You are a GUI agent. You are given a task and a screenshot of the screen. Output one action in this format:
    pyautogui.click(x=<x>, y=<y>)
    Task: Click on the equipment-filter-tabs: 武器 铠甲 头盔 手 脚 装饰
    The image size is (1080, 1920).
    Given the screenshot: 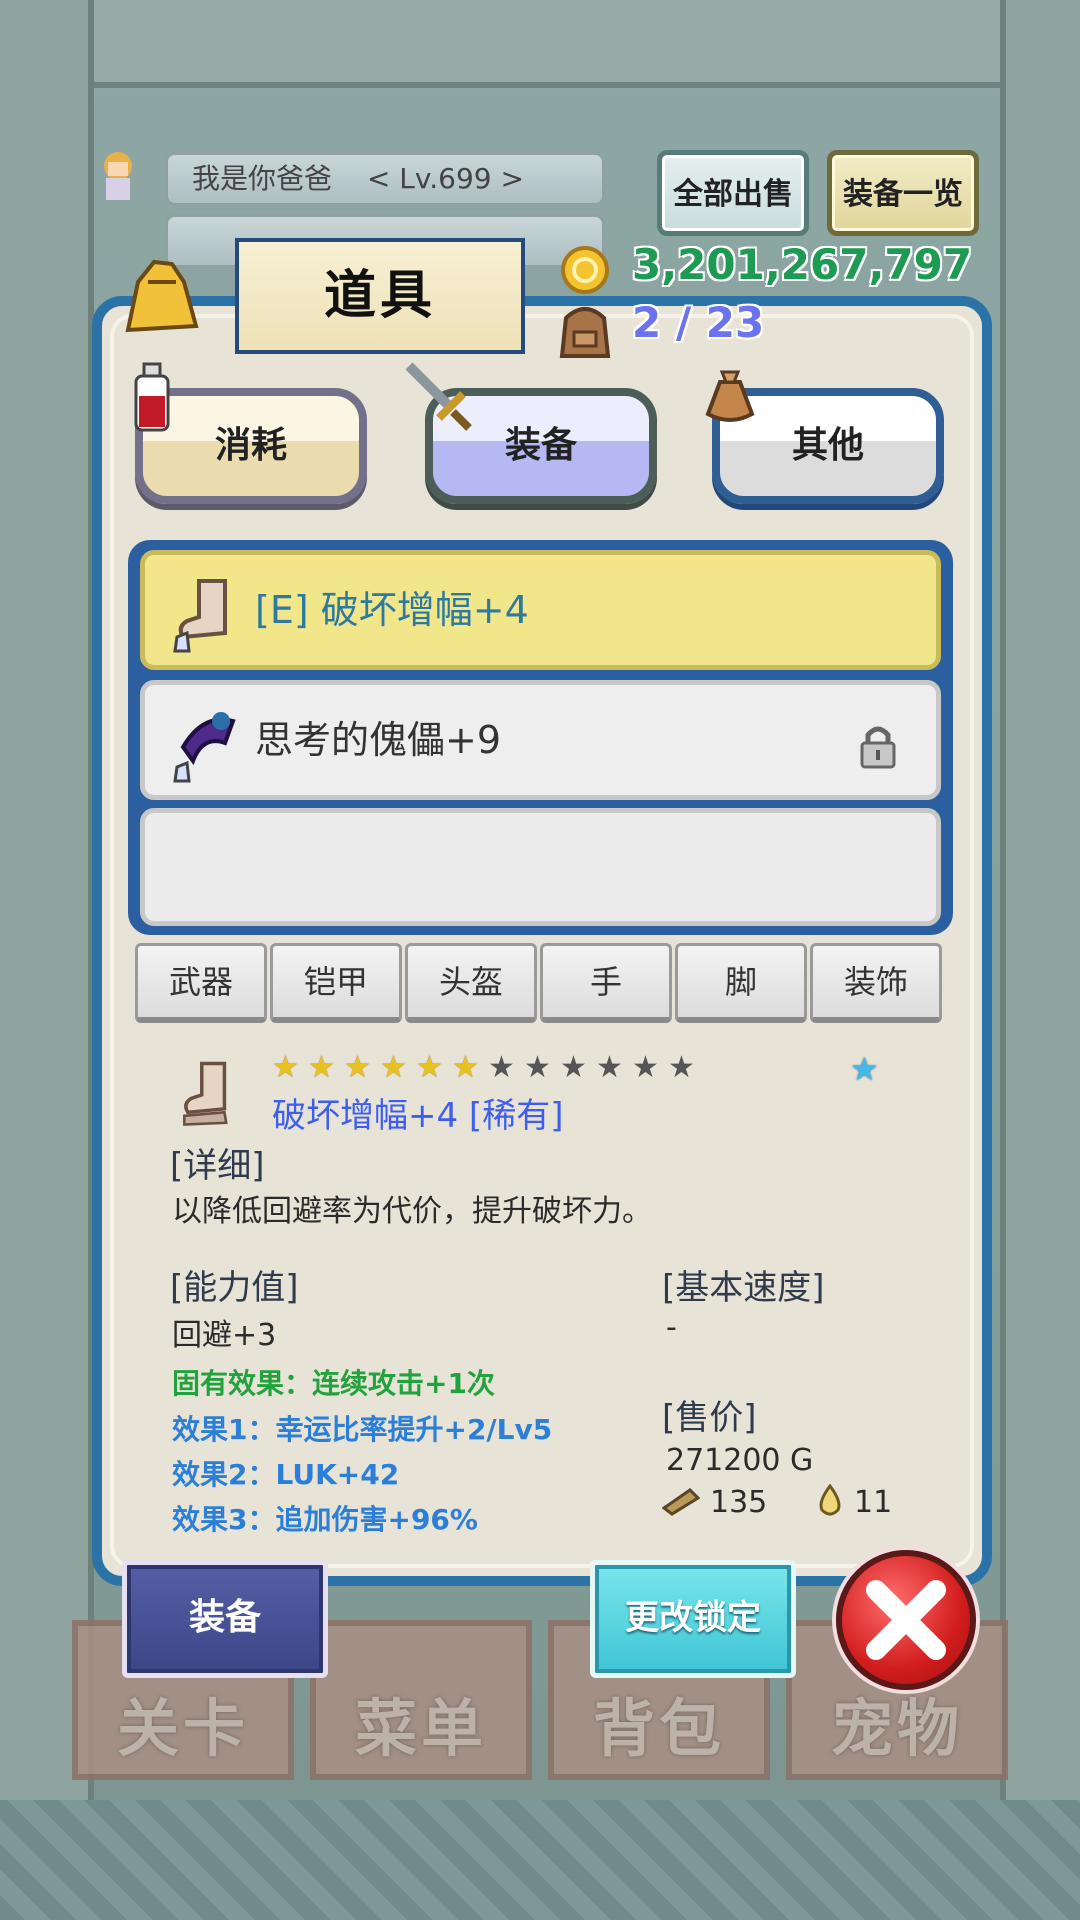 What is the action you would take?
    pyautogui.click(x=540, y=984)
    